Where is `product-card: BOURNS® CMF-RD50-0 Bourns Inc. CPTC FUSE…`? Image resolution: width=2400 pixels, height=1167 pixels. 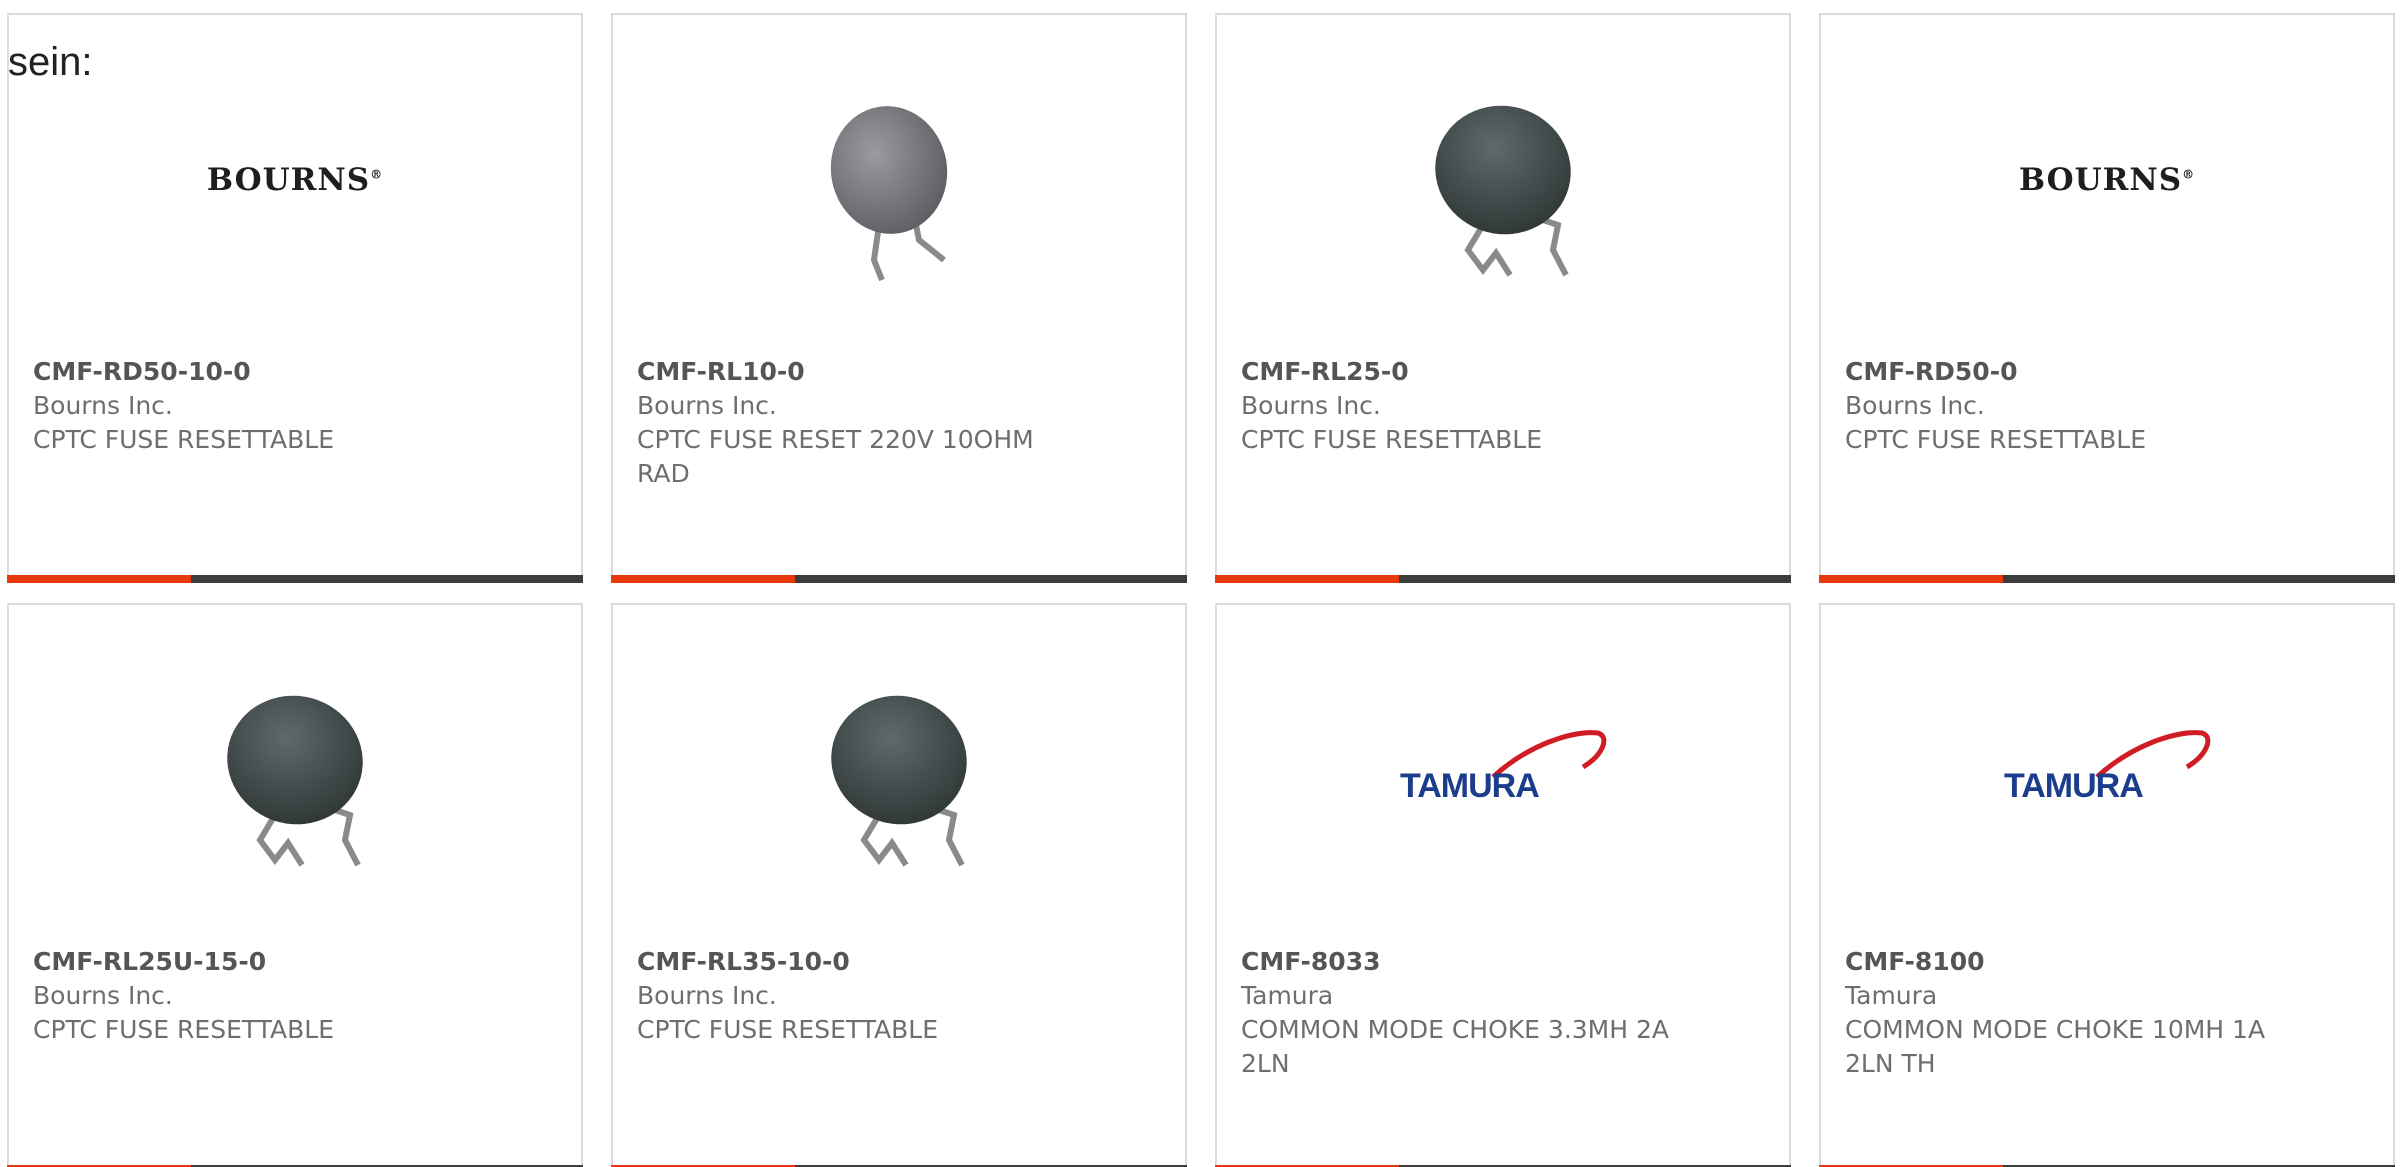
product-card: BOURNS® CMF-RD50-0 Bourns Inc. CPTC FUSE… is located at coordinates (2107, 298).